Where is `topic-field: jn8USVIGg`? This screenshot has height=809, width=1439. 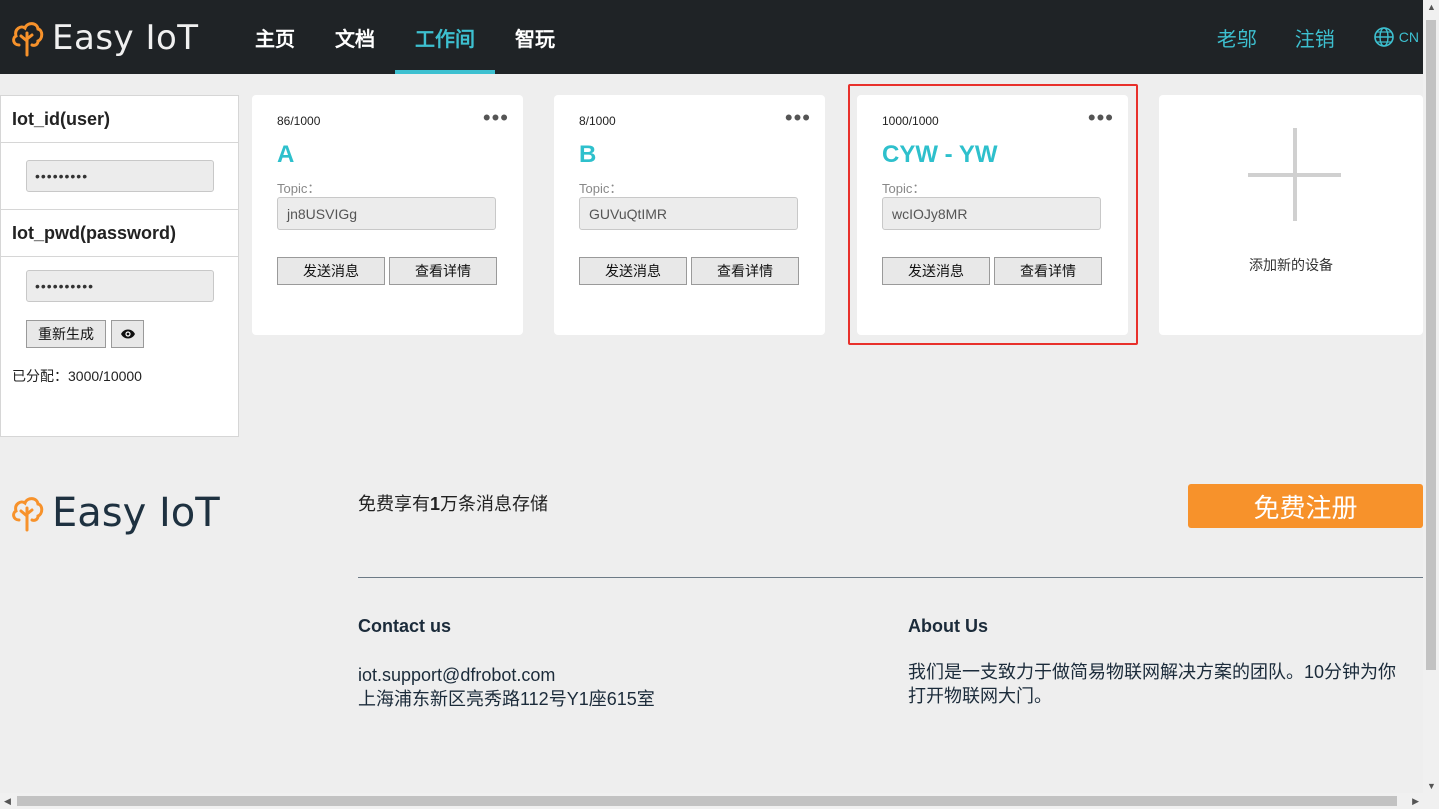 topic-field: jn8USVIGg is located at coordinates (386, 213).